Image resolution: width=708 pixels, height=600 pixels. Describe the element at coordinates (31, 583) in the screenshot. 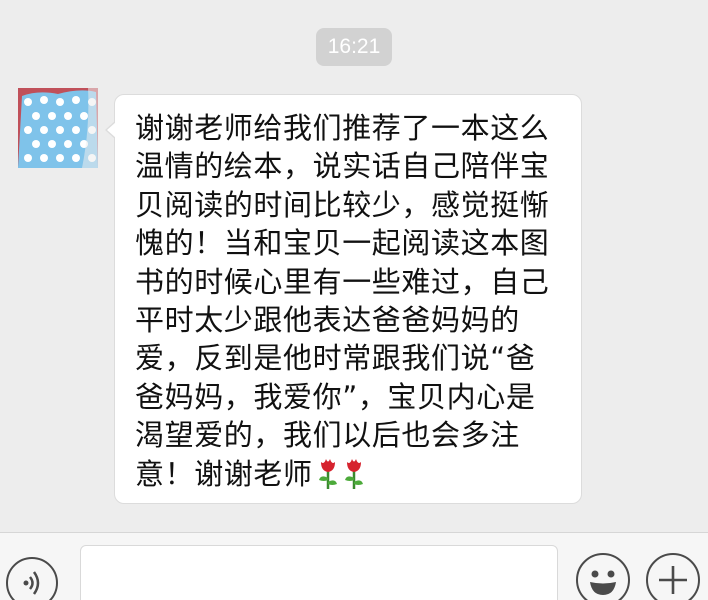

I see `voice-icon` at that location.